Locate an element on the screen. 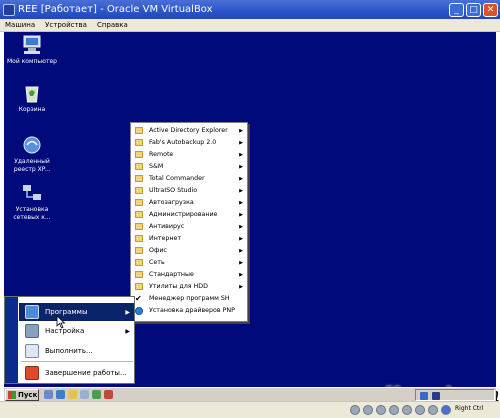 The width and height of the screenshot is (500, 418). maximize-button: □ is located at coordinates (473, 9).